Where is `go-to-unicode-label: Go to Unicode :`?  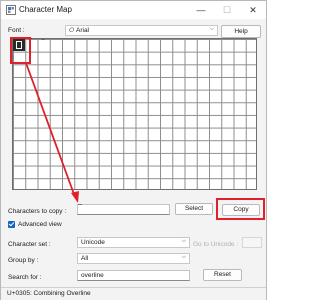 go-to-unicode-label: Go to Unicode : is located at coordinates (216, 244).